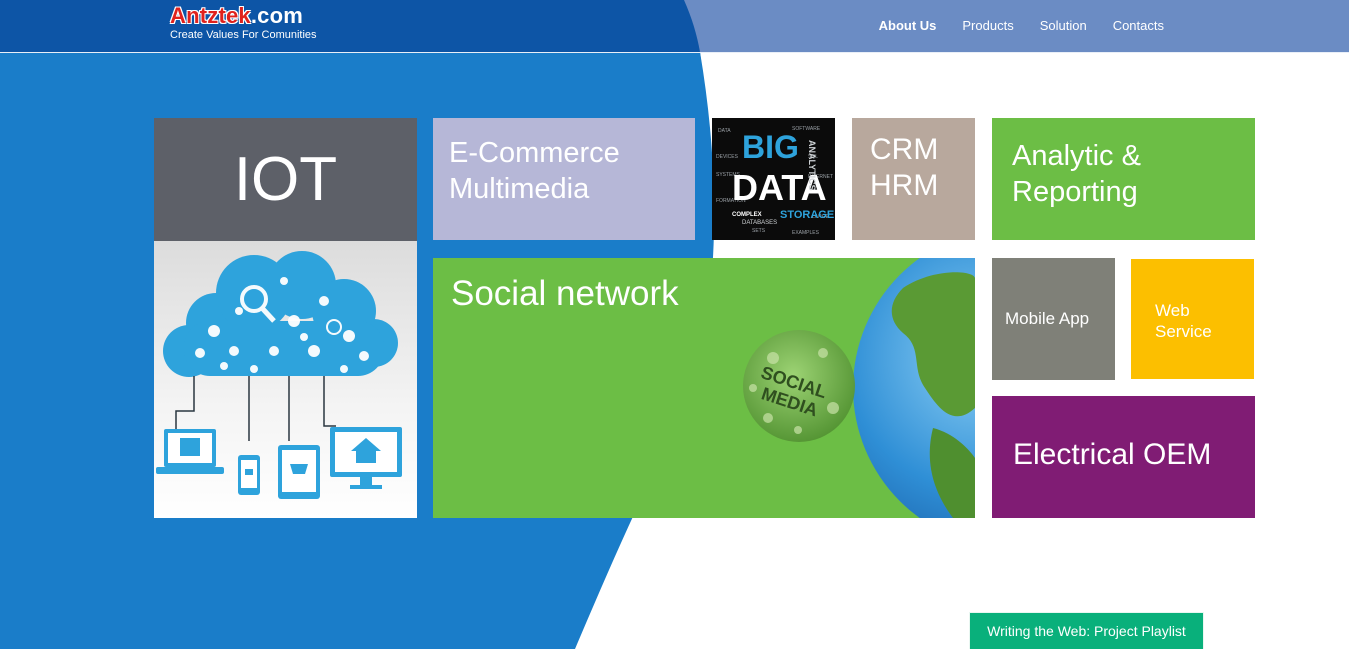 Image resolution: width=1349 pixels, height=649 pixels. What do you see at coordinates (806, 233) in the screenshot?
I see `svg-text: EXAMPLES` at bounding box center [806, 233].